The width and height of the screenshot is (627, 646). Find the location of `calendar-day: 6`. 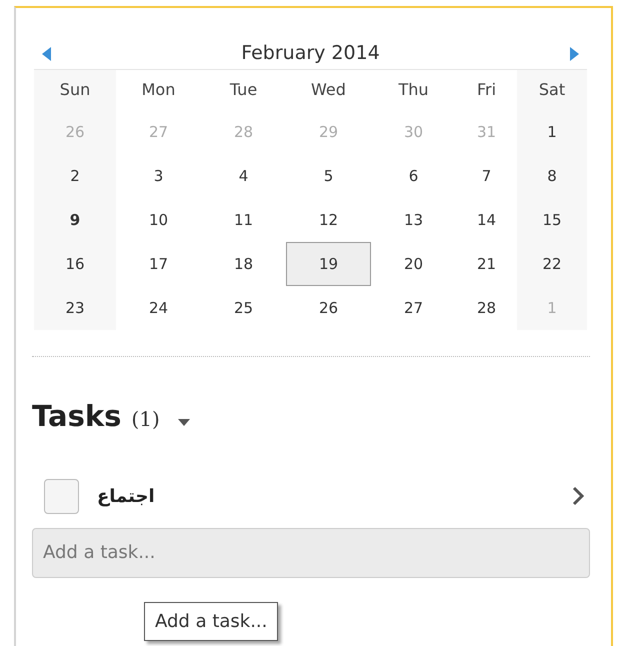

calendar-day: 6 is located at coordinates (413, 176).